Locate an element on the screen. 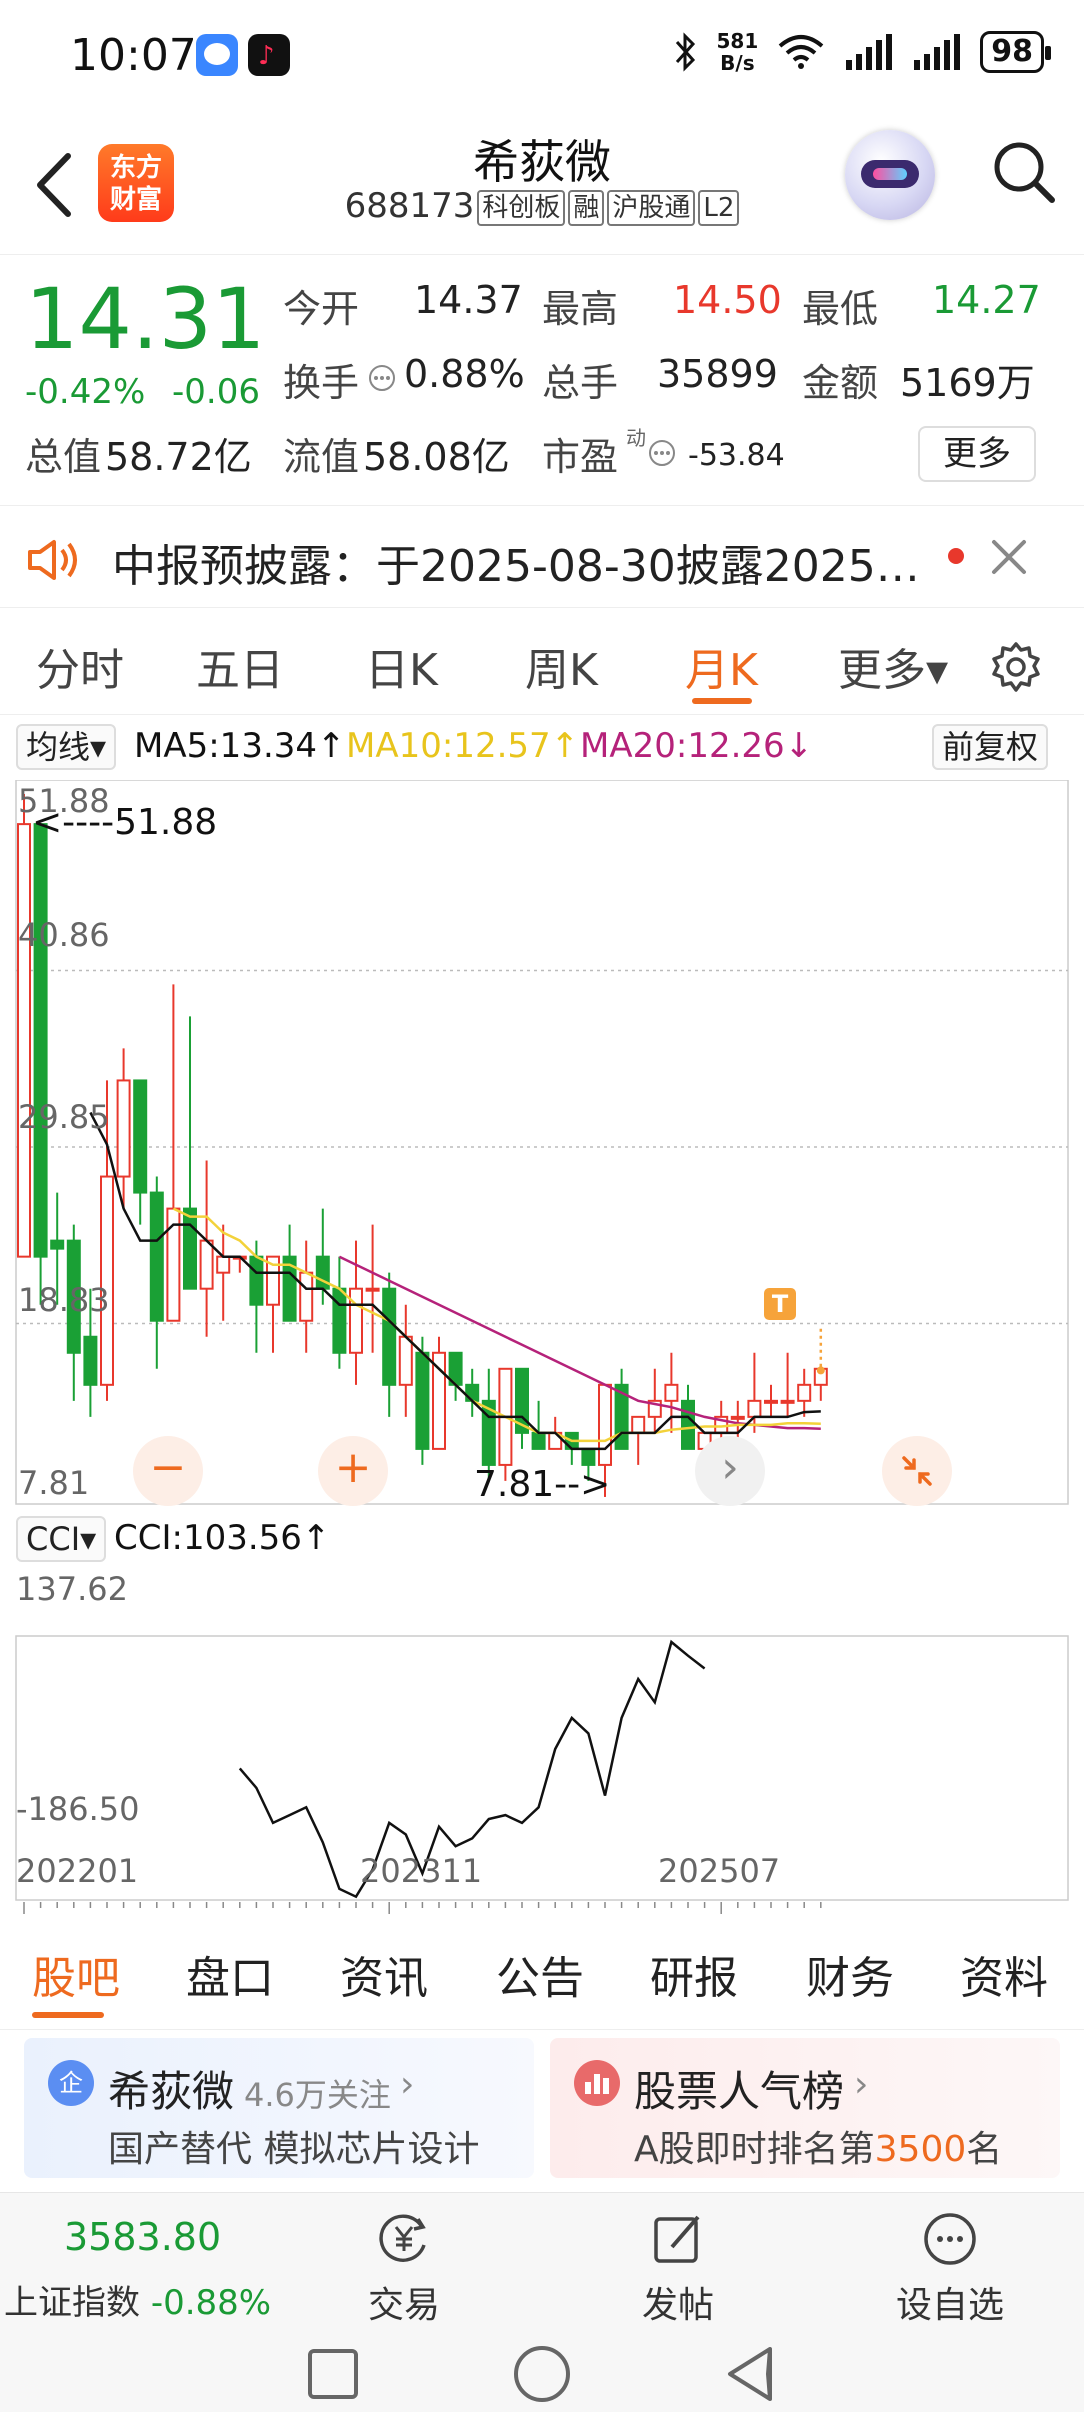 The height and width of the screenshot is (2413, 1084). tab-weekly-k: 周K is located at coordinates (561, 666).